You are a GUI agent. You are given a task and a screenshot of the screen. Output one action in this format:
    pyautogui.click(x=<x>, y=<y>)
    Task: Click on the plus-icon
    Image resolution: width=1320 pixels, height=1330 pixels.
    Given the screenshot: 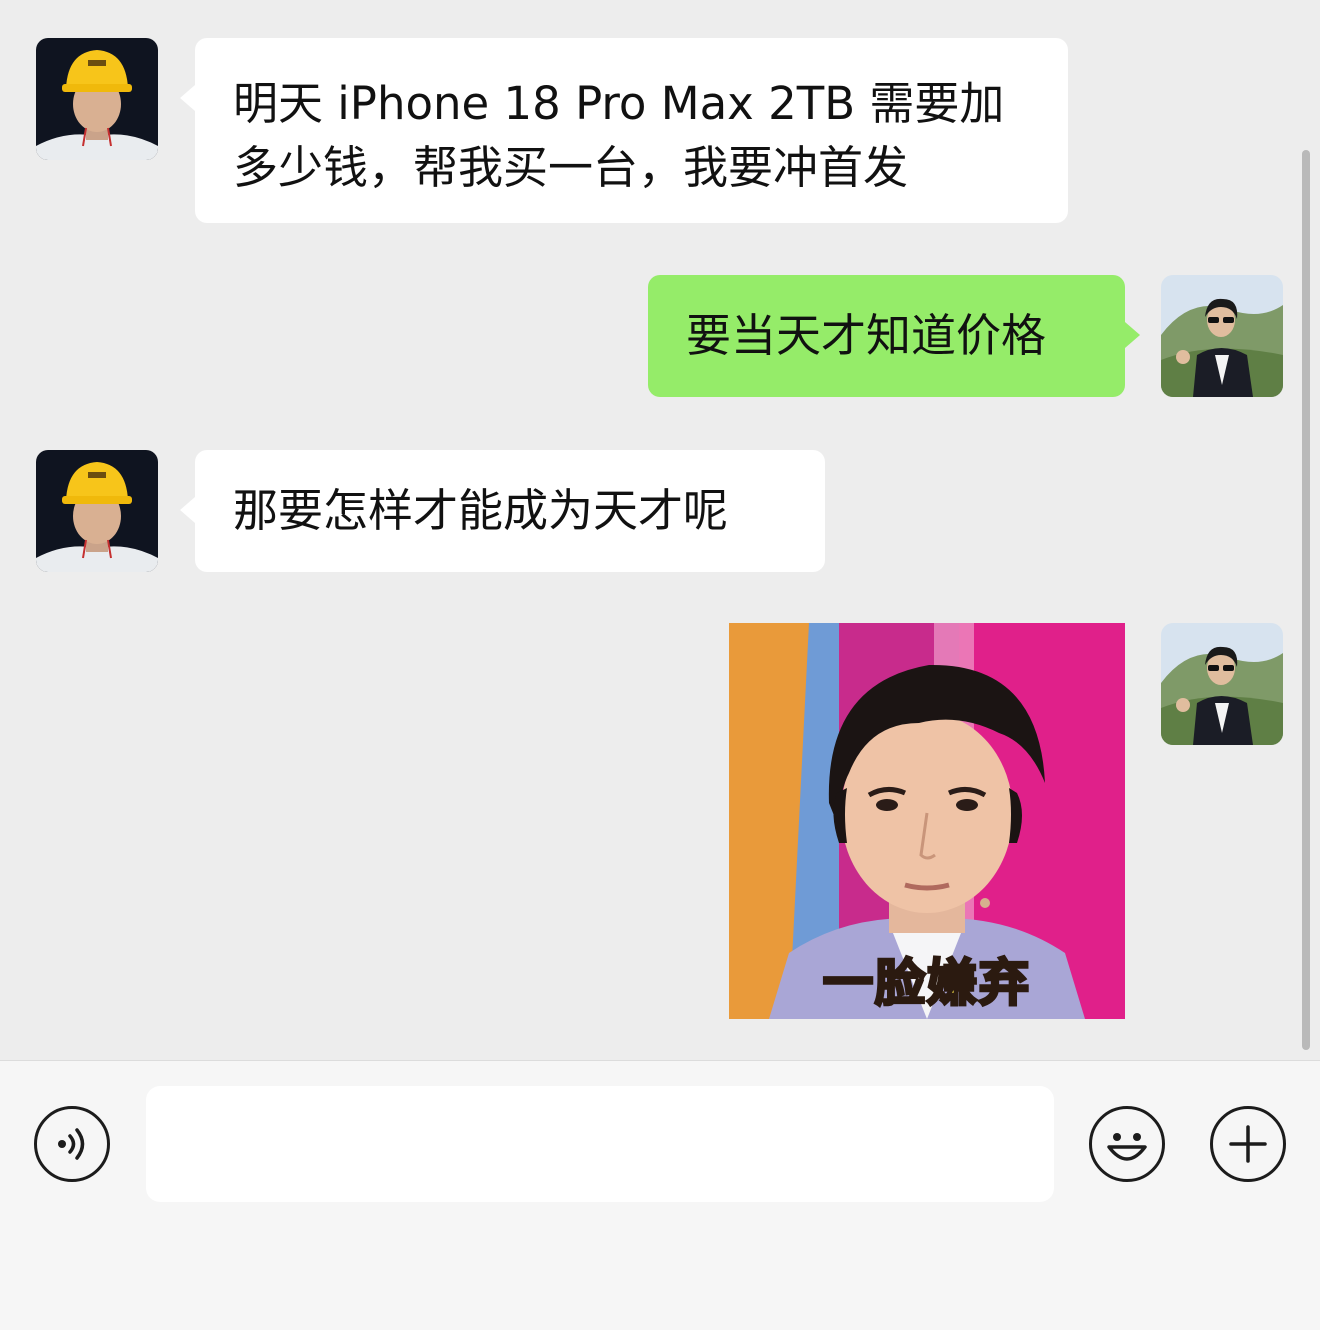 What is the action you would take?
    pyautogui.click(x=1248, y=1144)
    